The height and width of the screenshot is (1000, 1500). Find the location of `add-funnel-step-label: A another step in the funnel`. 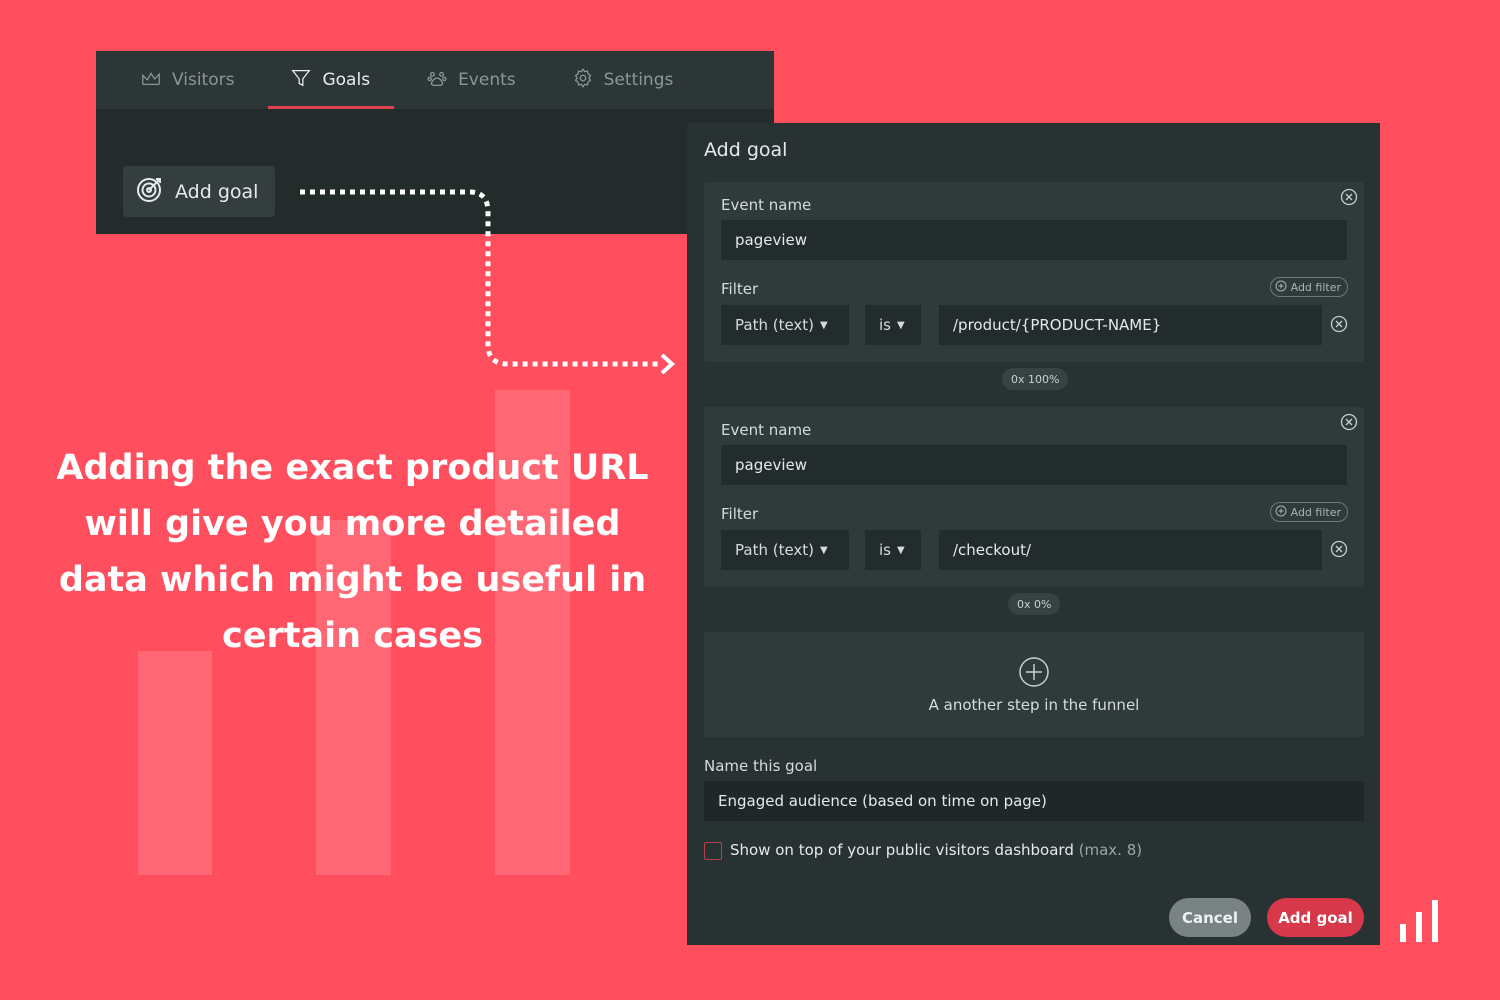

add-funnel-step-label: A another step in the funnel is located at coordinates (1034, 705).